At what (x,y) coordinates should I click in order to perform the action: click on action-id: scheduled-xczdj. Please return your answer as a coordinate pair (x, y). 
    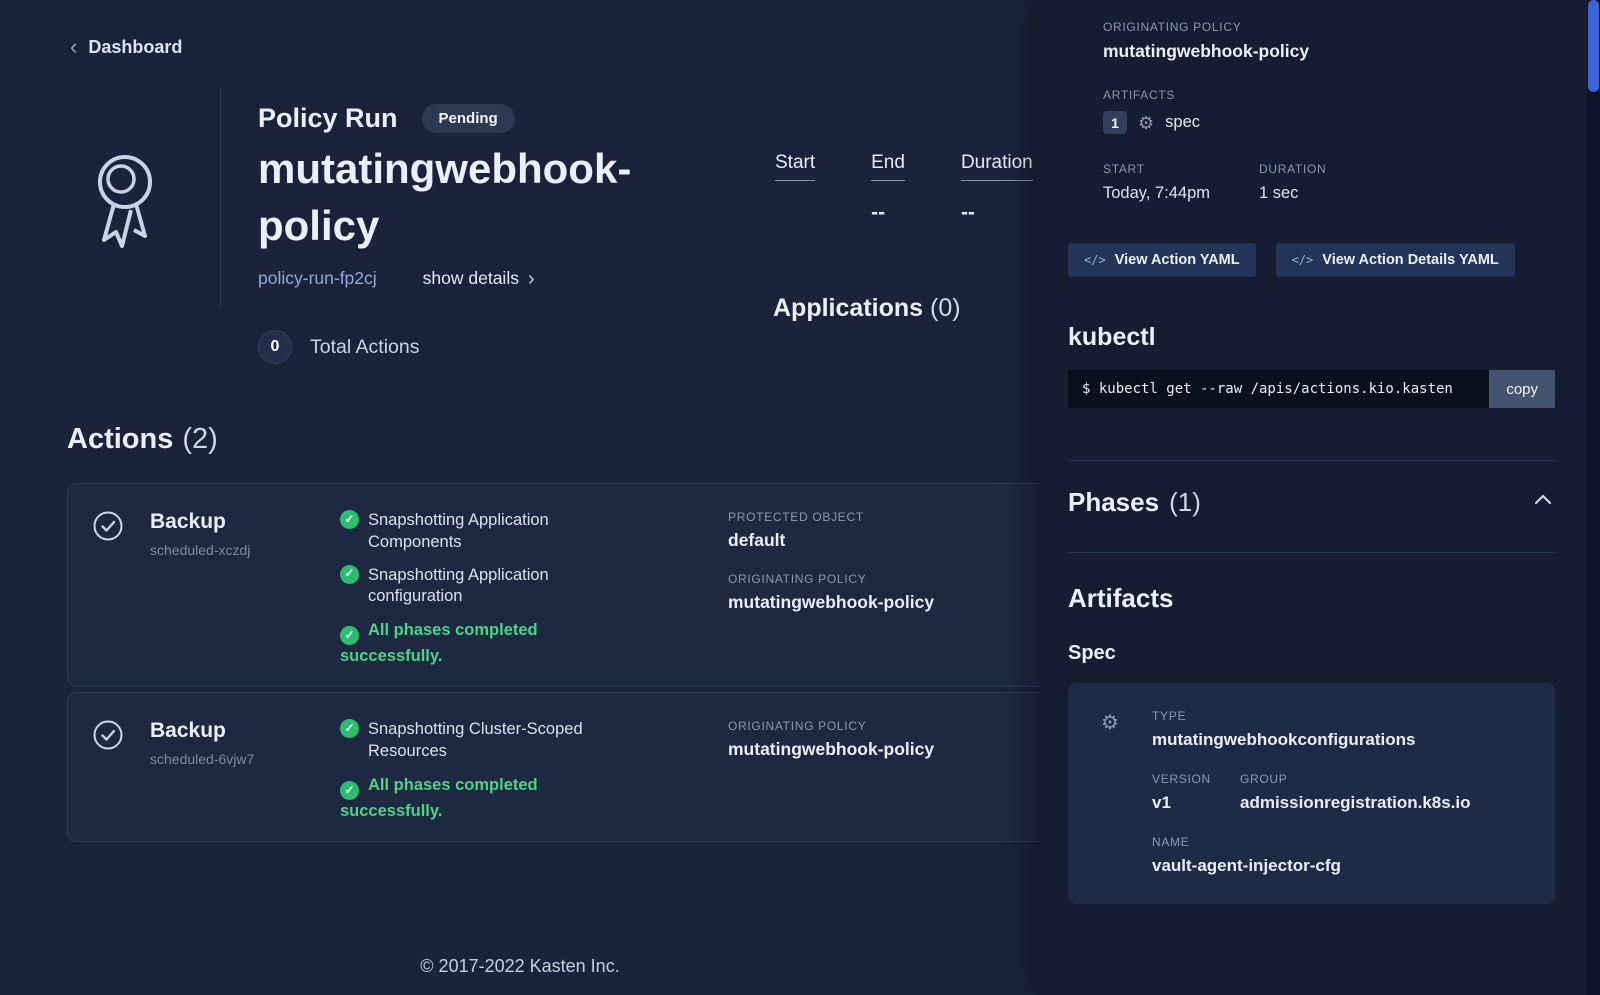
    Looking at the image, I should click on (200, 550).